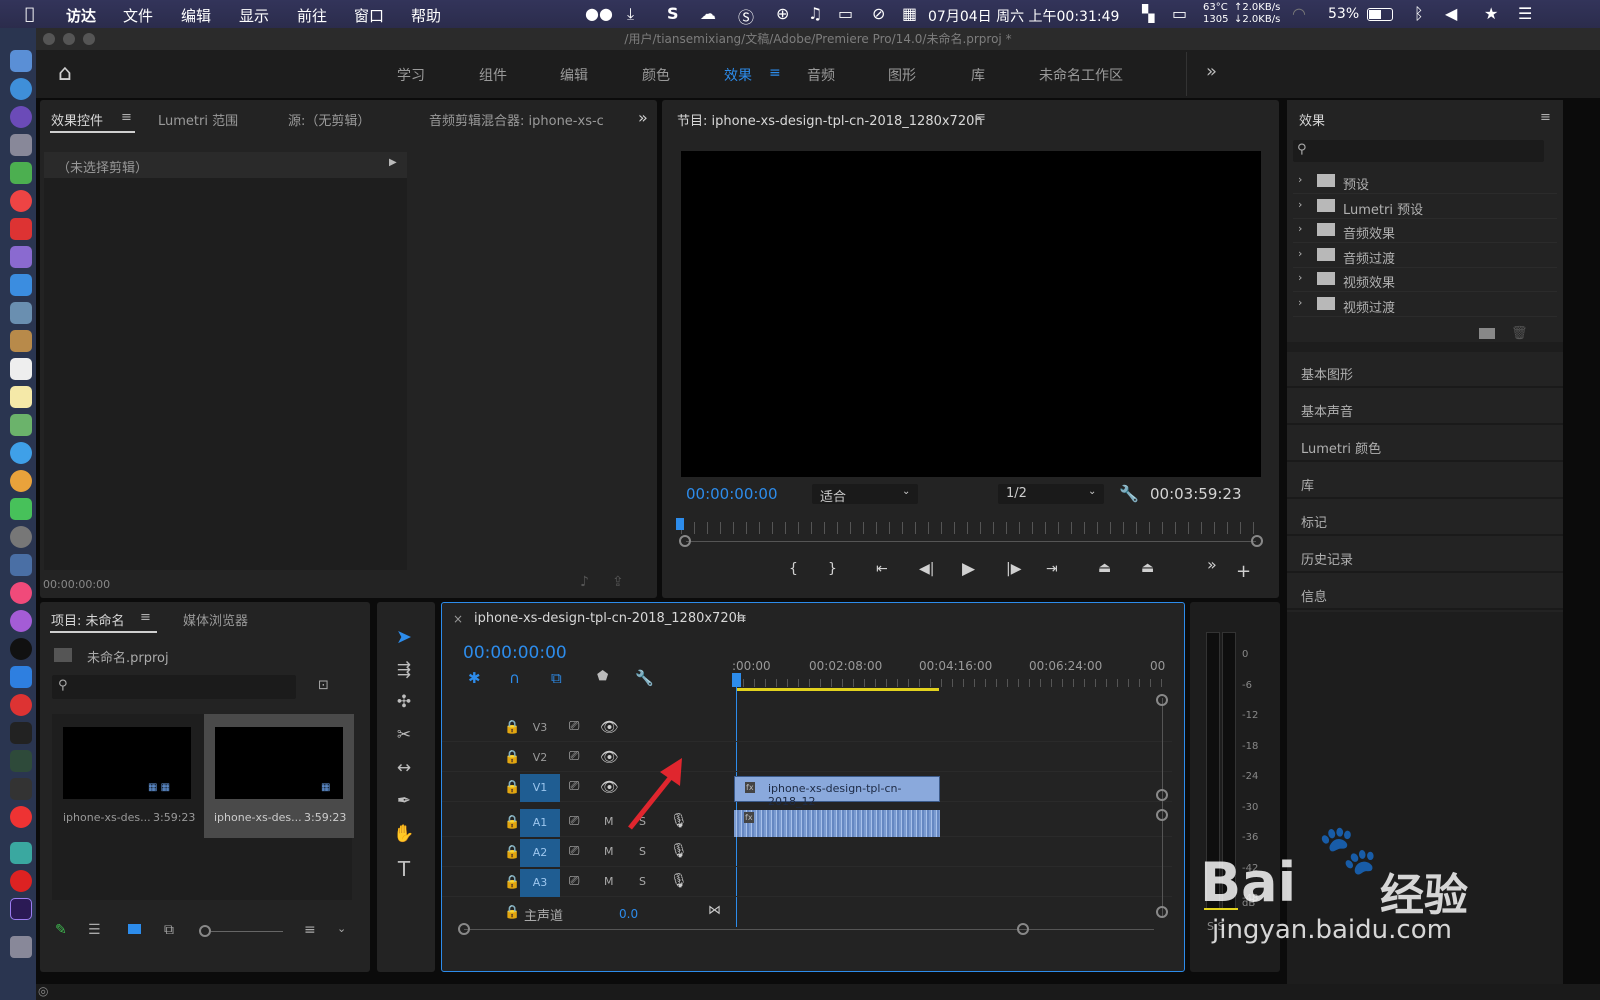 This screenshot has width=1600, height=1000. What do you see at coordinates (926, 569) in the screenshot?
I see `step-back-button: ◀|` at bounding box center [926, 569].